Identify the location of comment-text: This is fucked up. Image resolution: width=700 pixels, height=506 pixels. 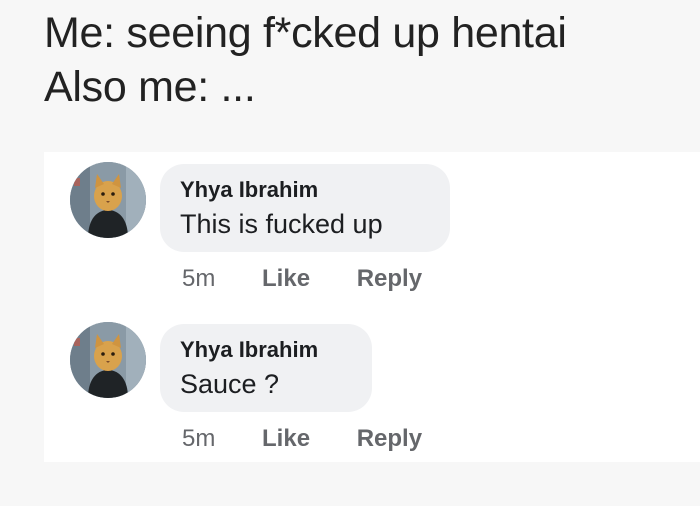
(281, 224).